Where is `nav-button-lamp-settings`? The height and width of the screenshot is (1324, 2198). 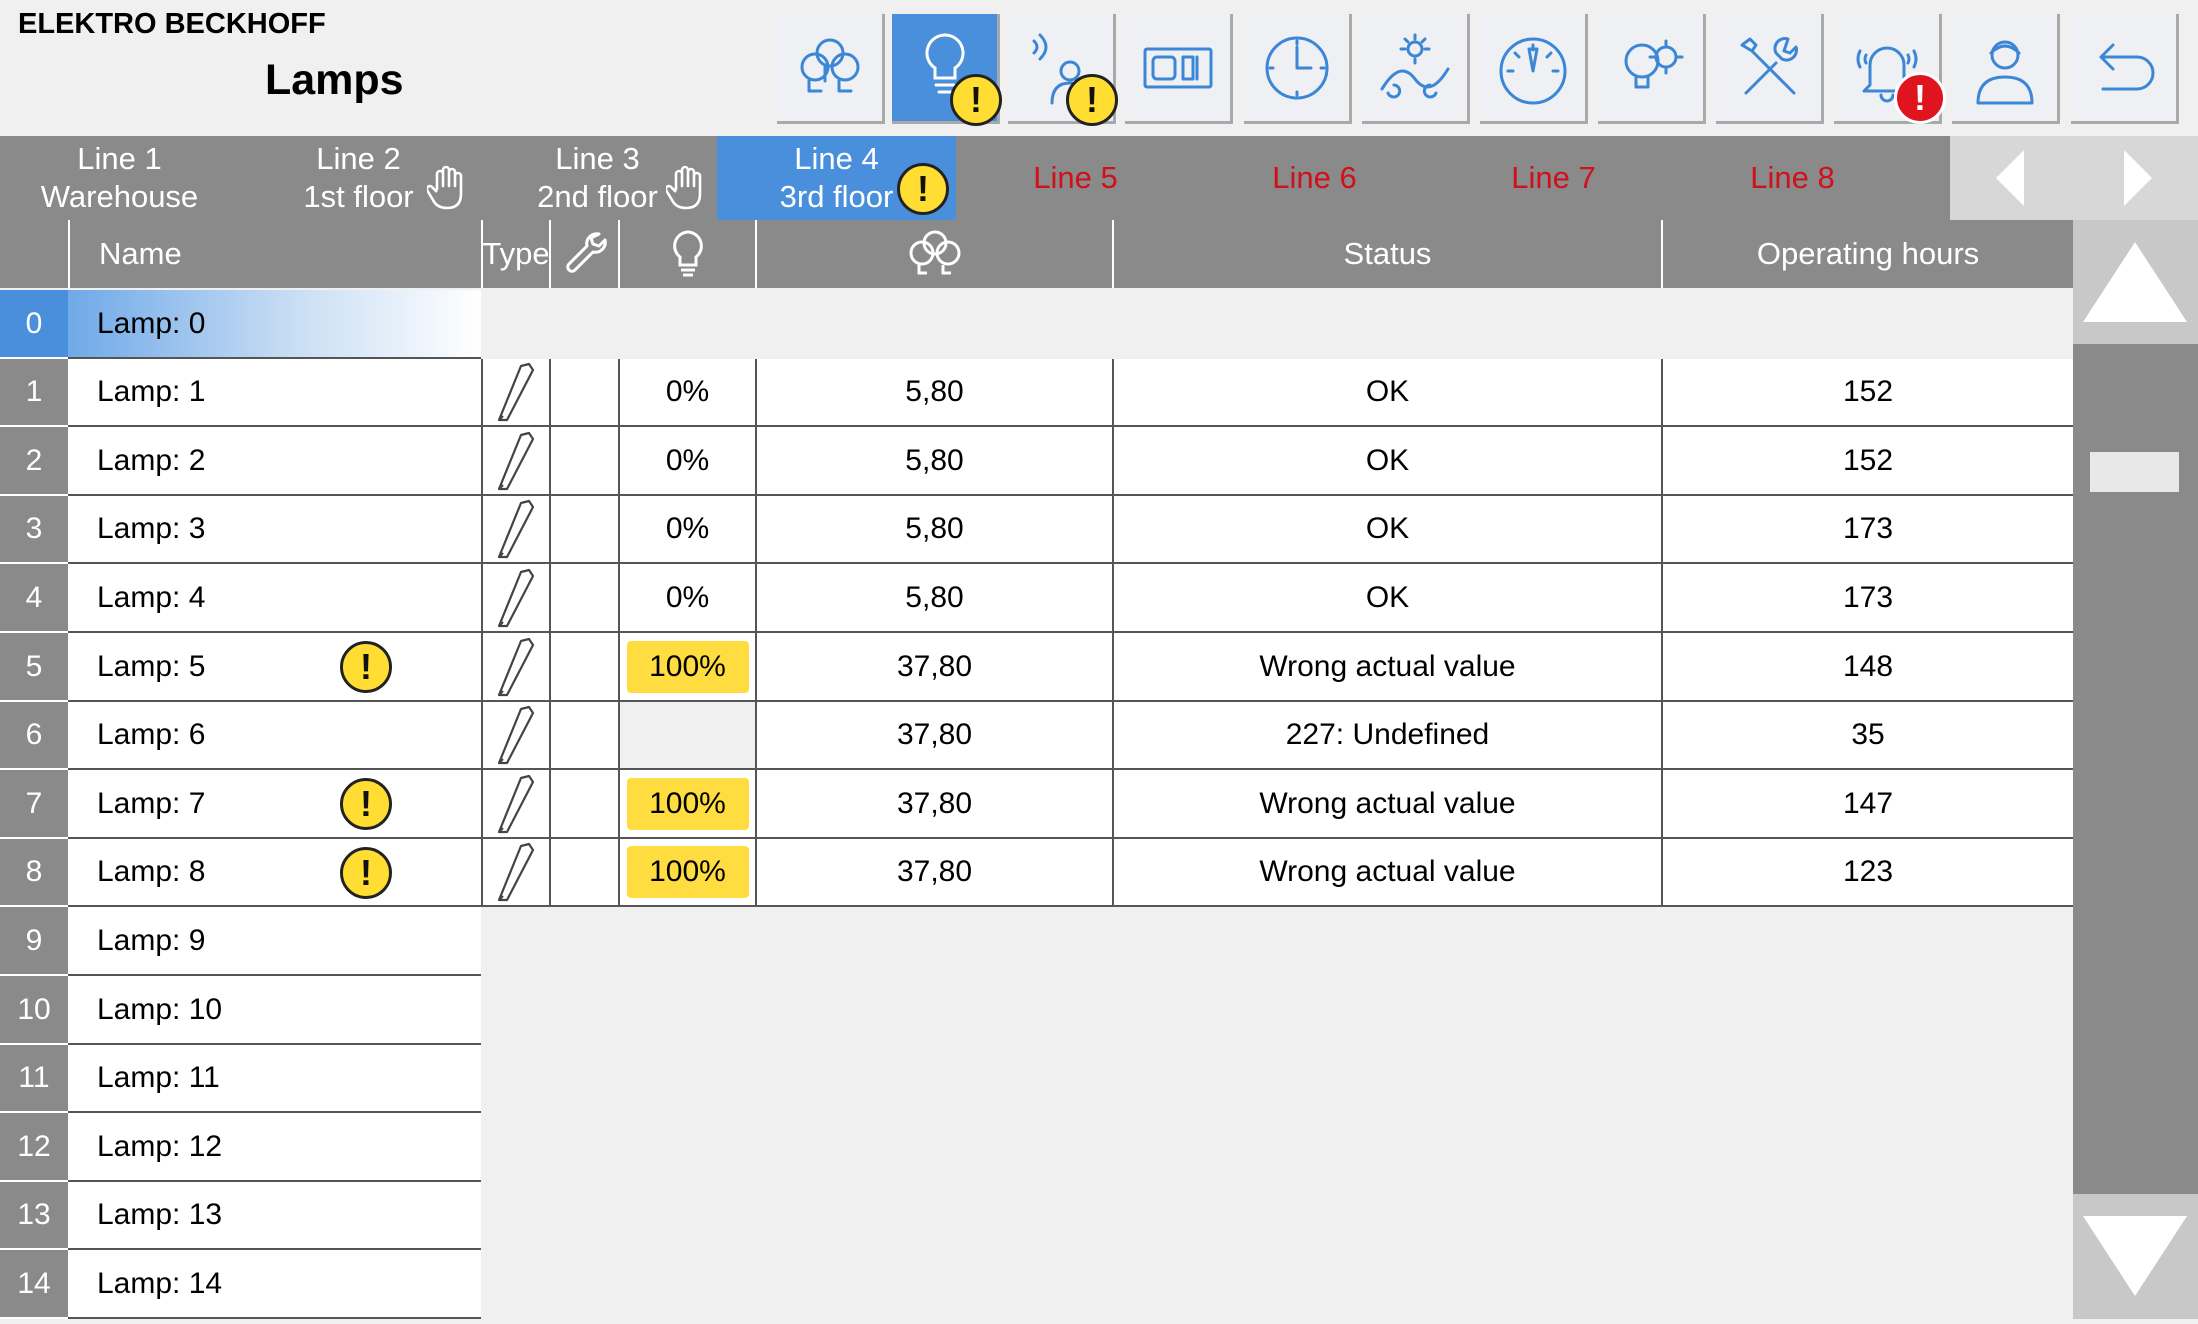
nav-button-lamp-settings is located at coordinates (1652, 69).